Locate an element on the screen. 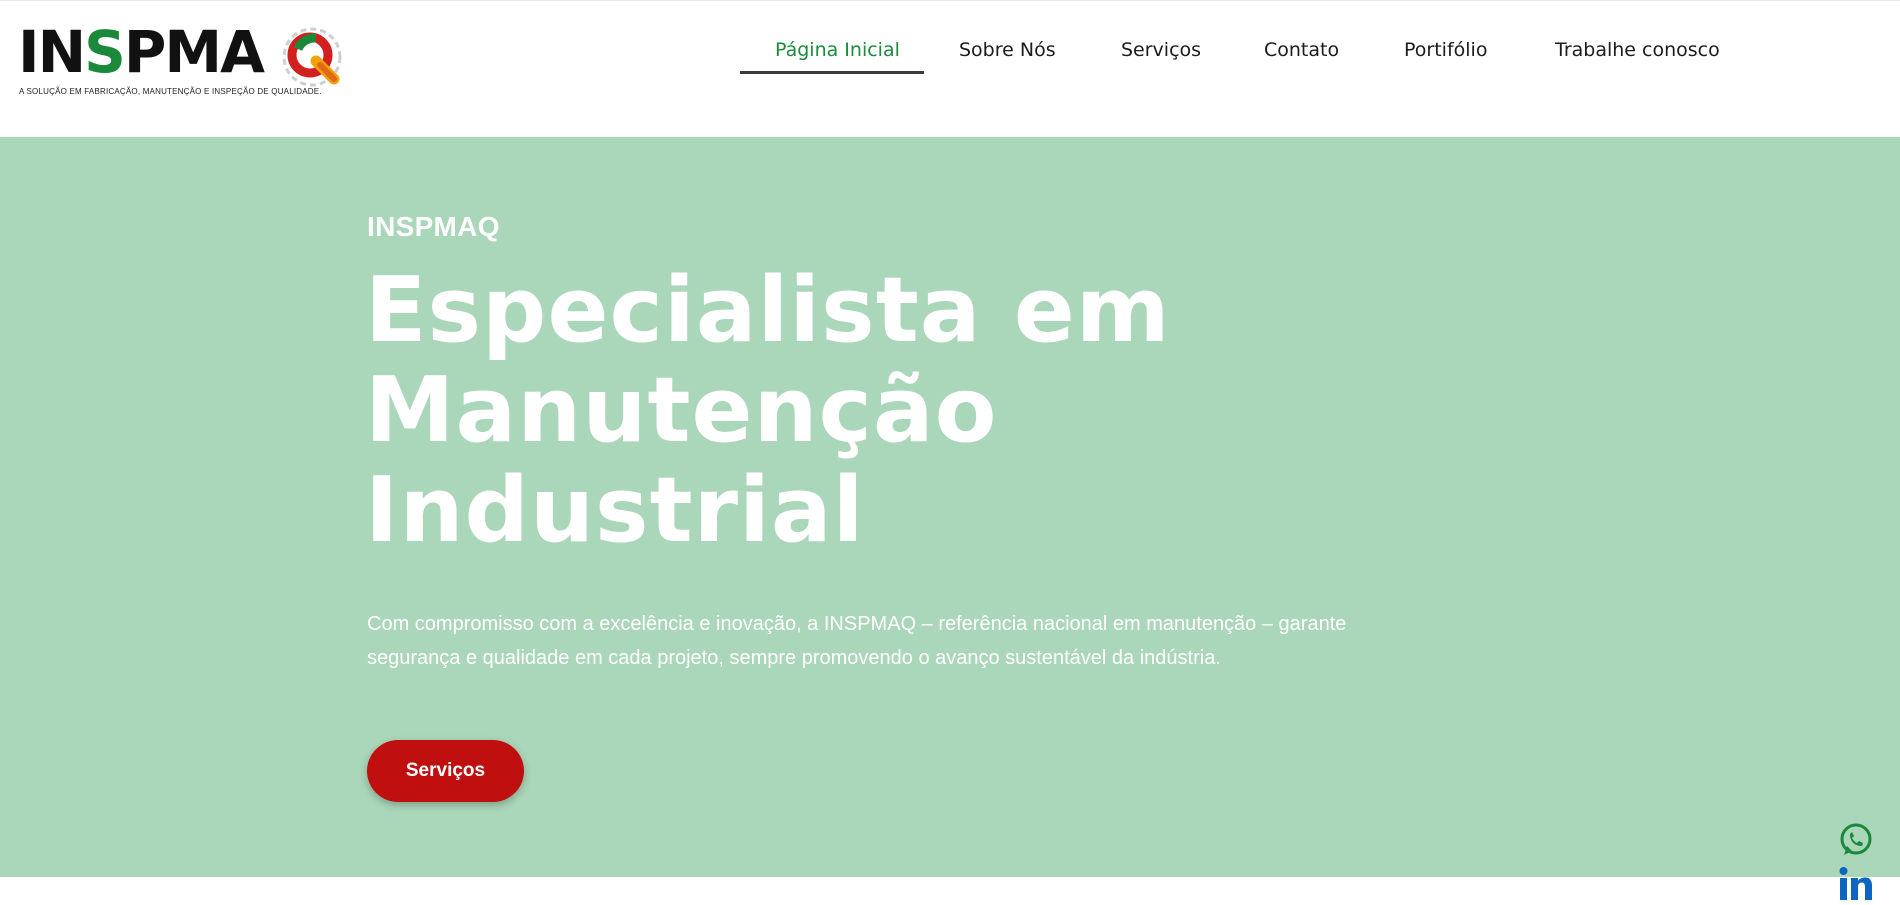 Image resolution: width=1900 pixels, height=905 pixels. headline-line-2: Manutenção is located at coordinates (681, 410).